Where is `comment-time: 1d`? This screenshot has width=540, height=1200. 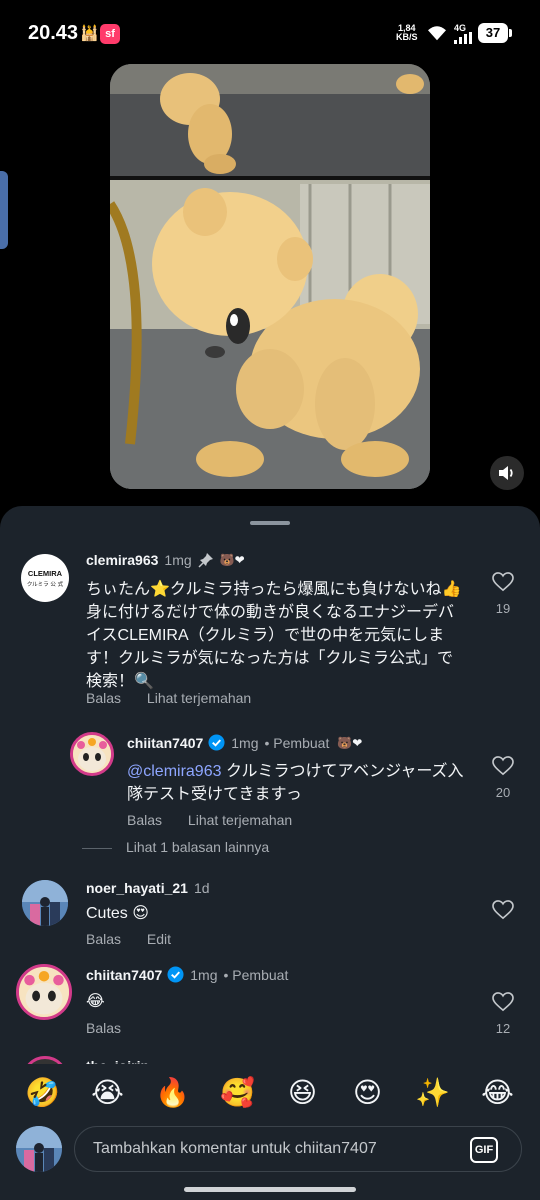 comment-time: 1d is located at coordinates (201, 888).